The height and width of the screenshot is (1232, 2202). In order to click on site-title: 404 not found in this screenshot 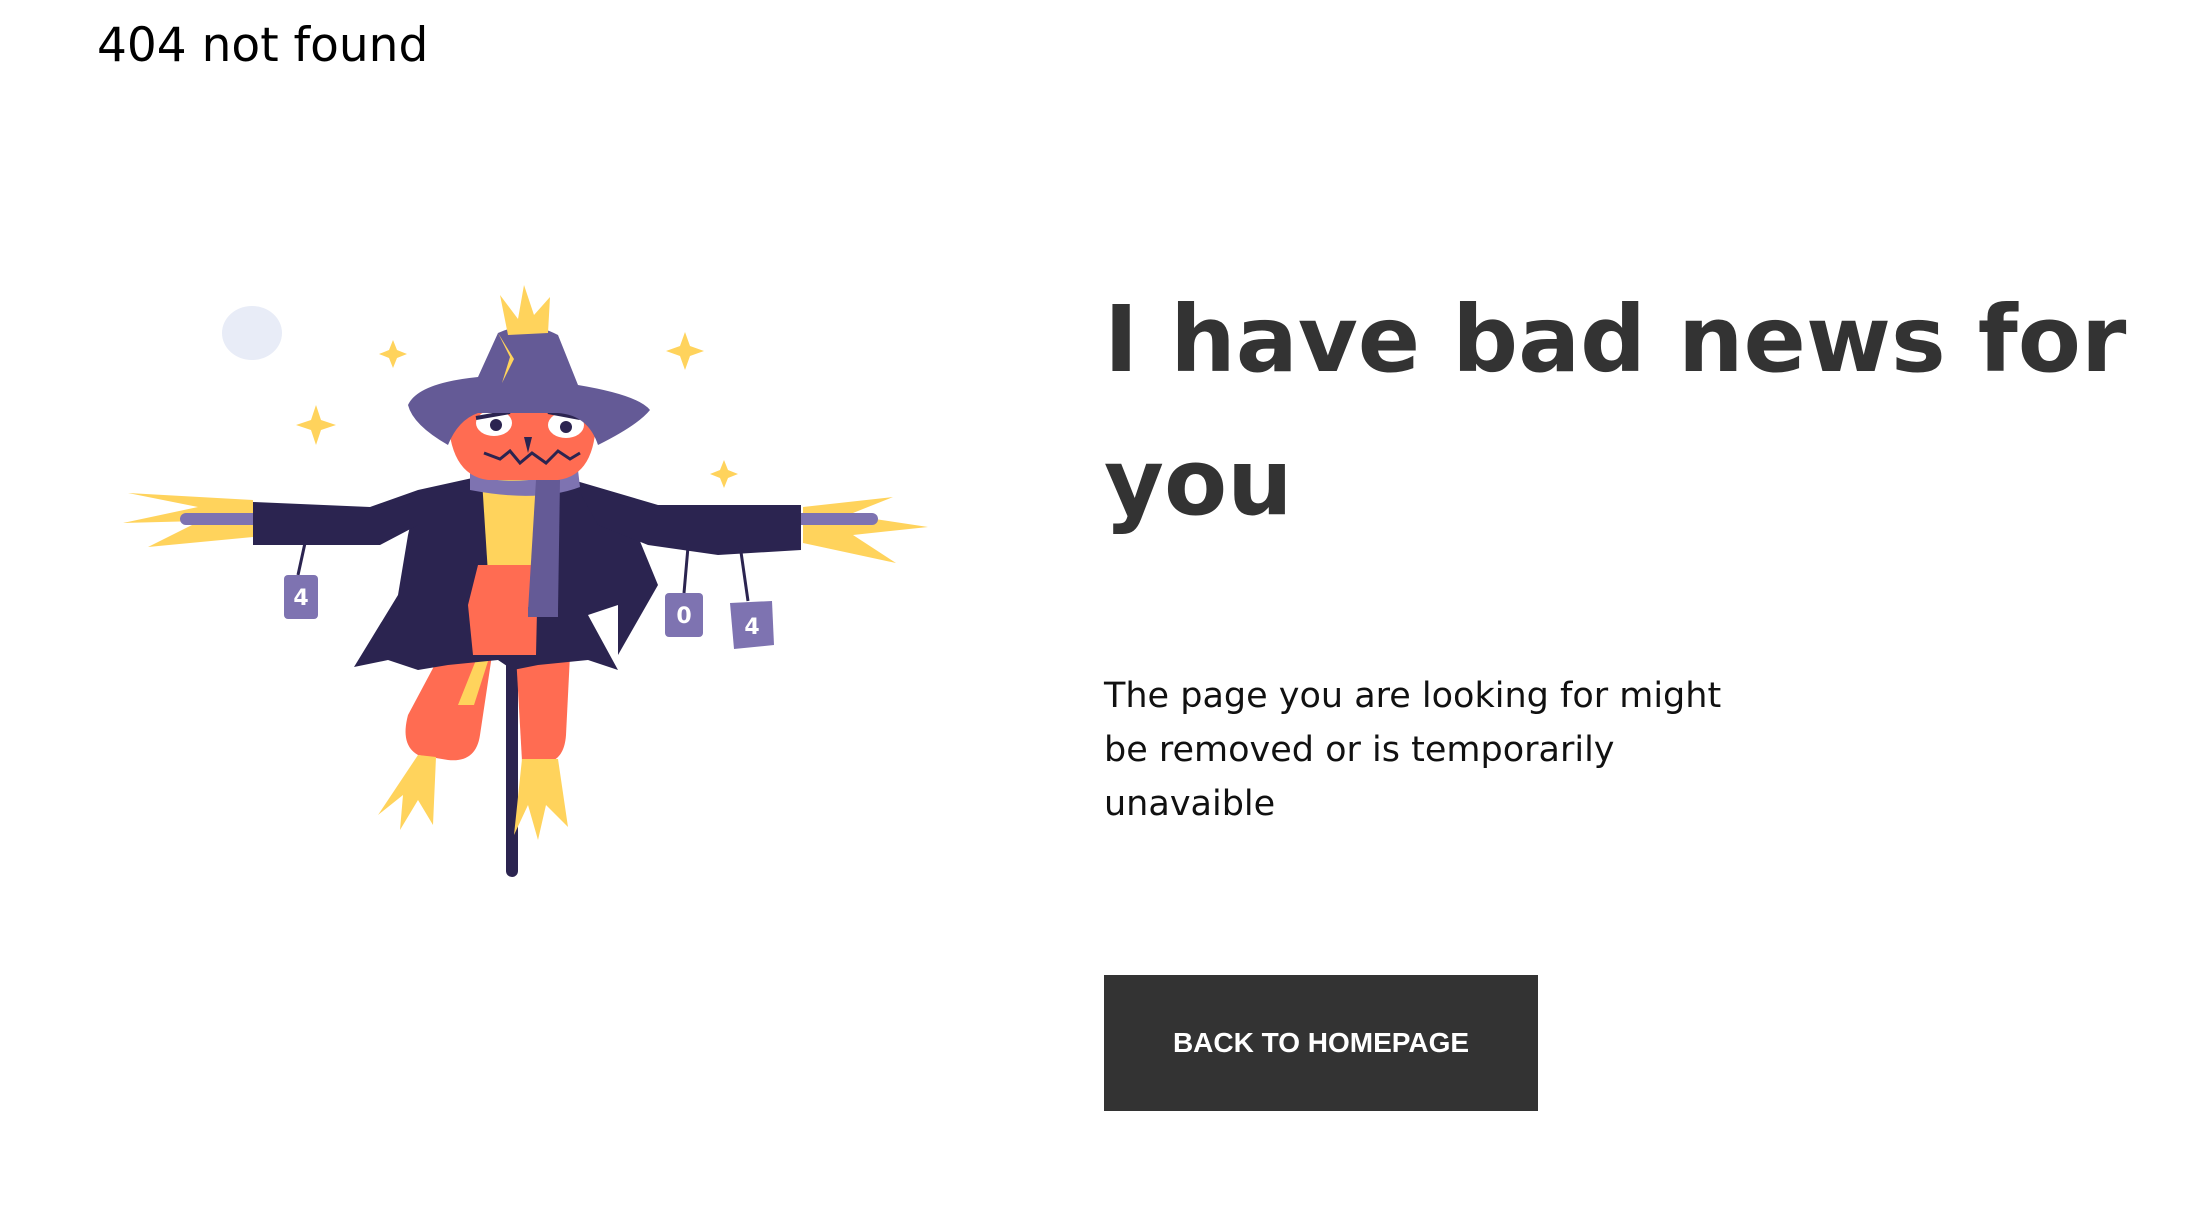, I will do `click(263, 45)`.